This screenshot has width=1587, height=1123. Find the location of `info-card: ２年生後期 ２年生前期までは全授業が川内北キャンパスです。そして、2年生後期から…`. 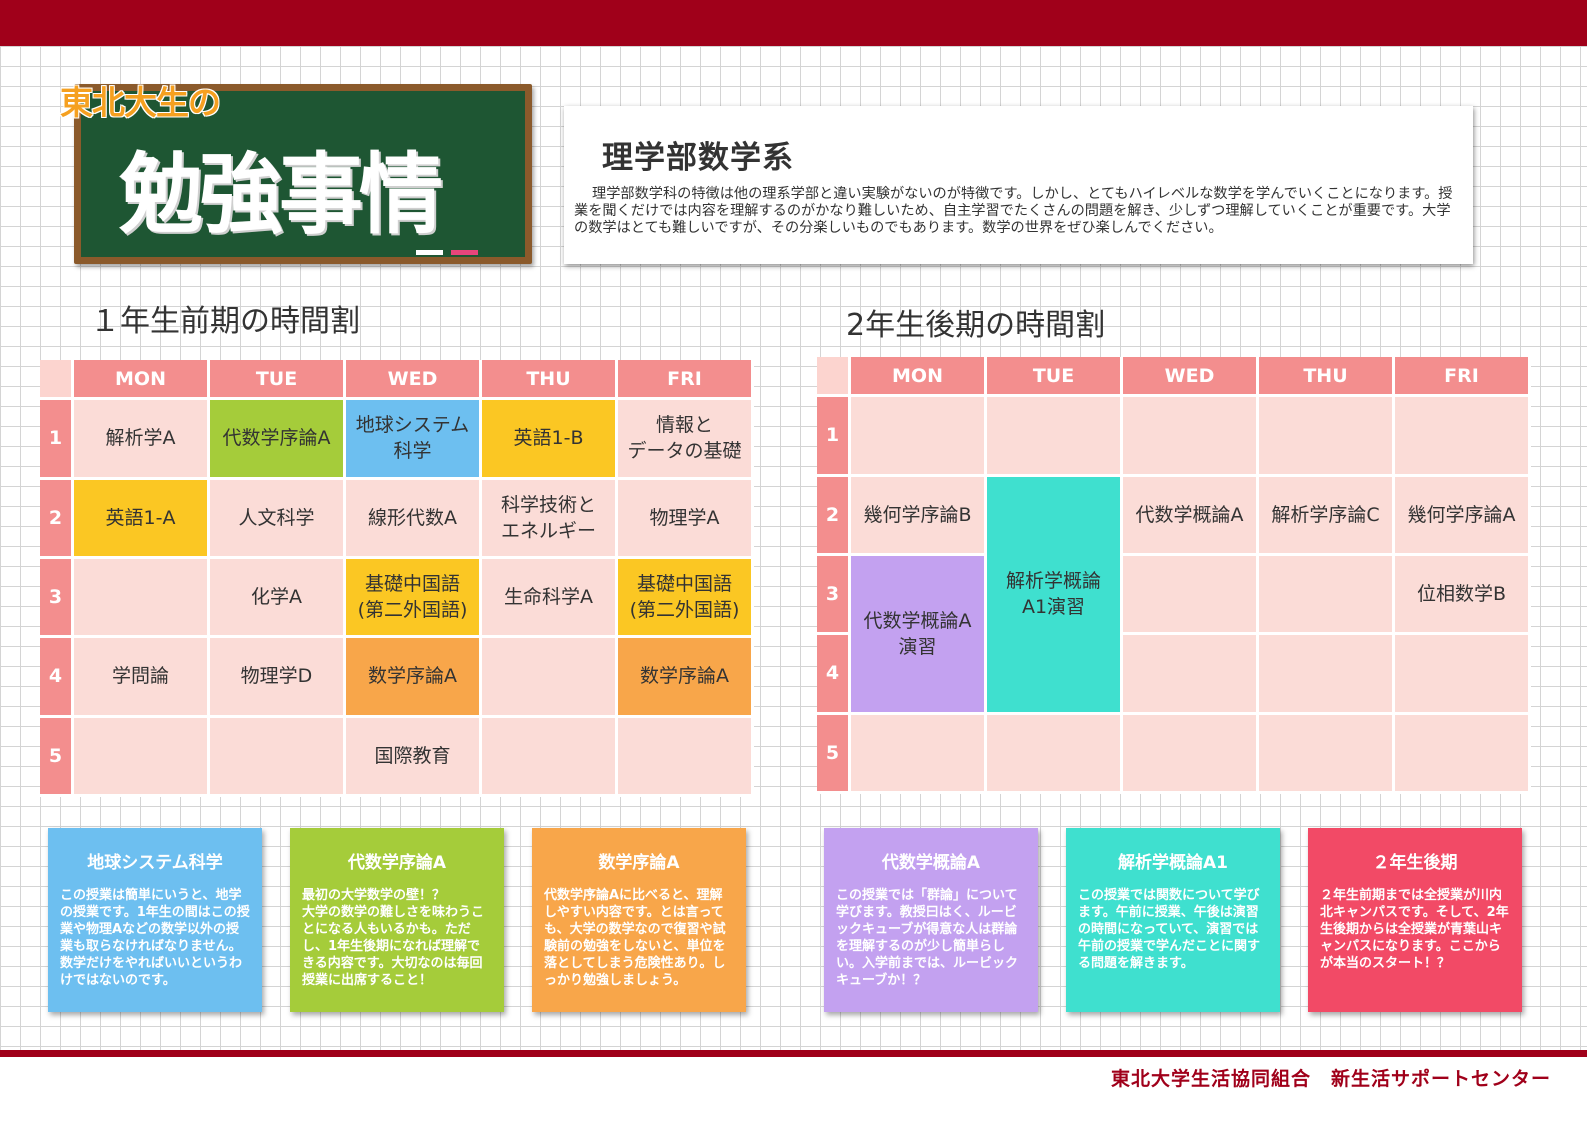

info-card: ２年生後期 ２年生前期までは全授業が川内北キャンパスです。そして、2年生後期から… is located at coordinates (1415, 920).